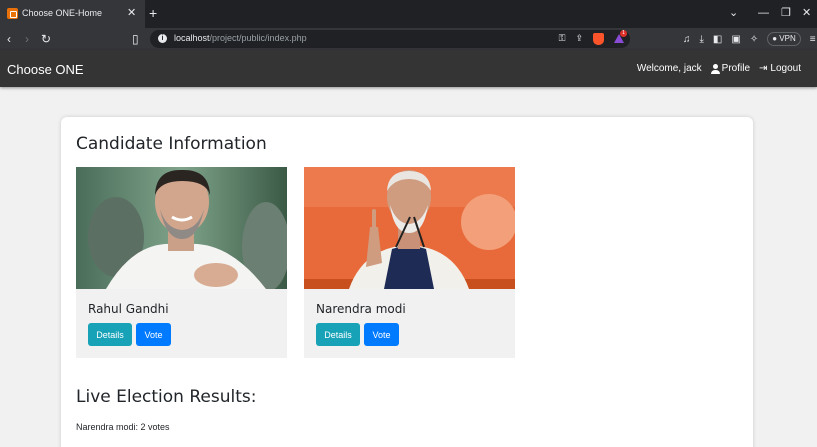 Image resolution: width=817 pixels, height=447 pixels. I want to click on vpn-button: ● VPN, so click(784, 39).